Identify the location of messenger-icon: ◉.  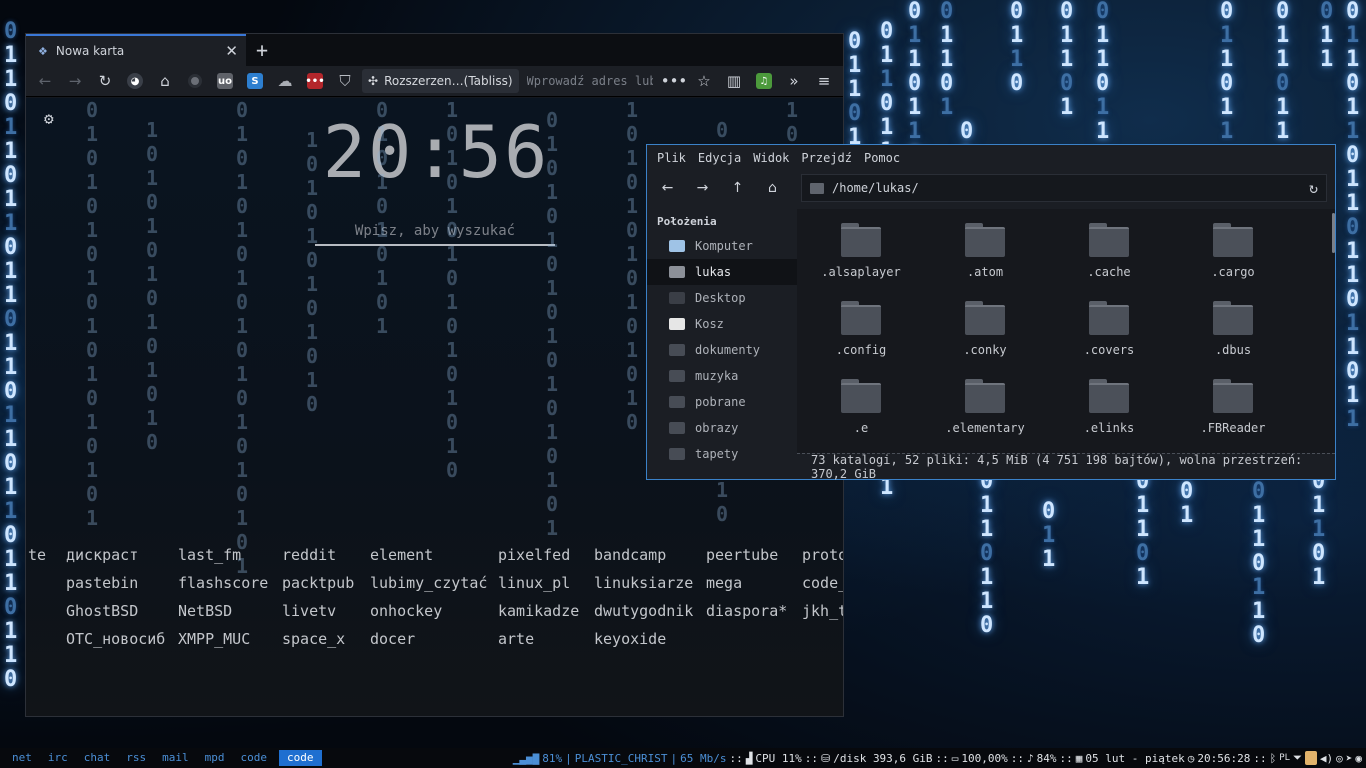
(1358, 758).